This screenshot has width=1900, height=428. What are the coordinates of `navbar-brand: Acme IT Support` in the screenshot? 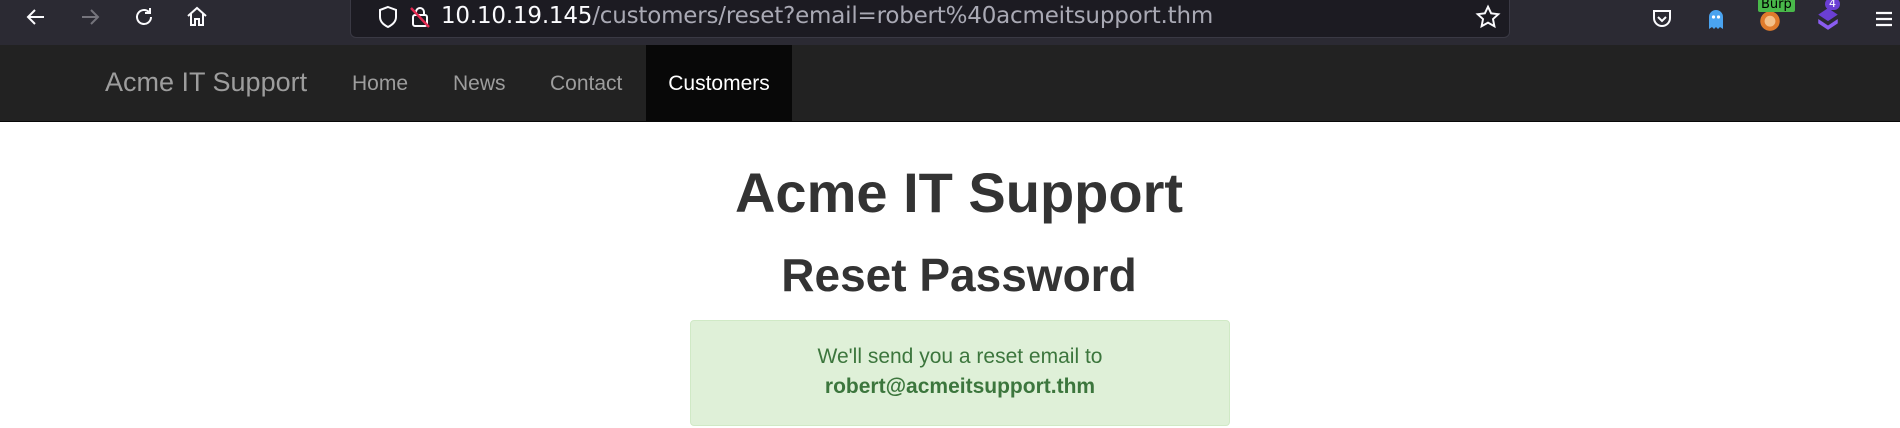 It's located at (206, 82).